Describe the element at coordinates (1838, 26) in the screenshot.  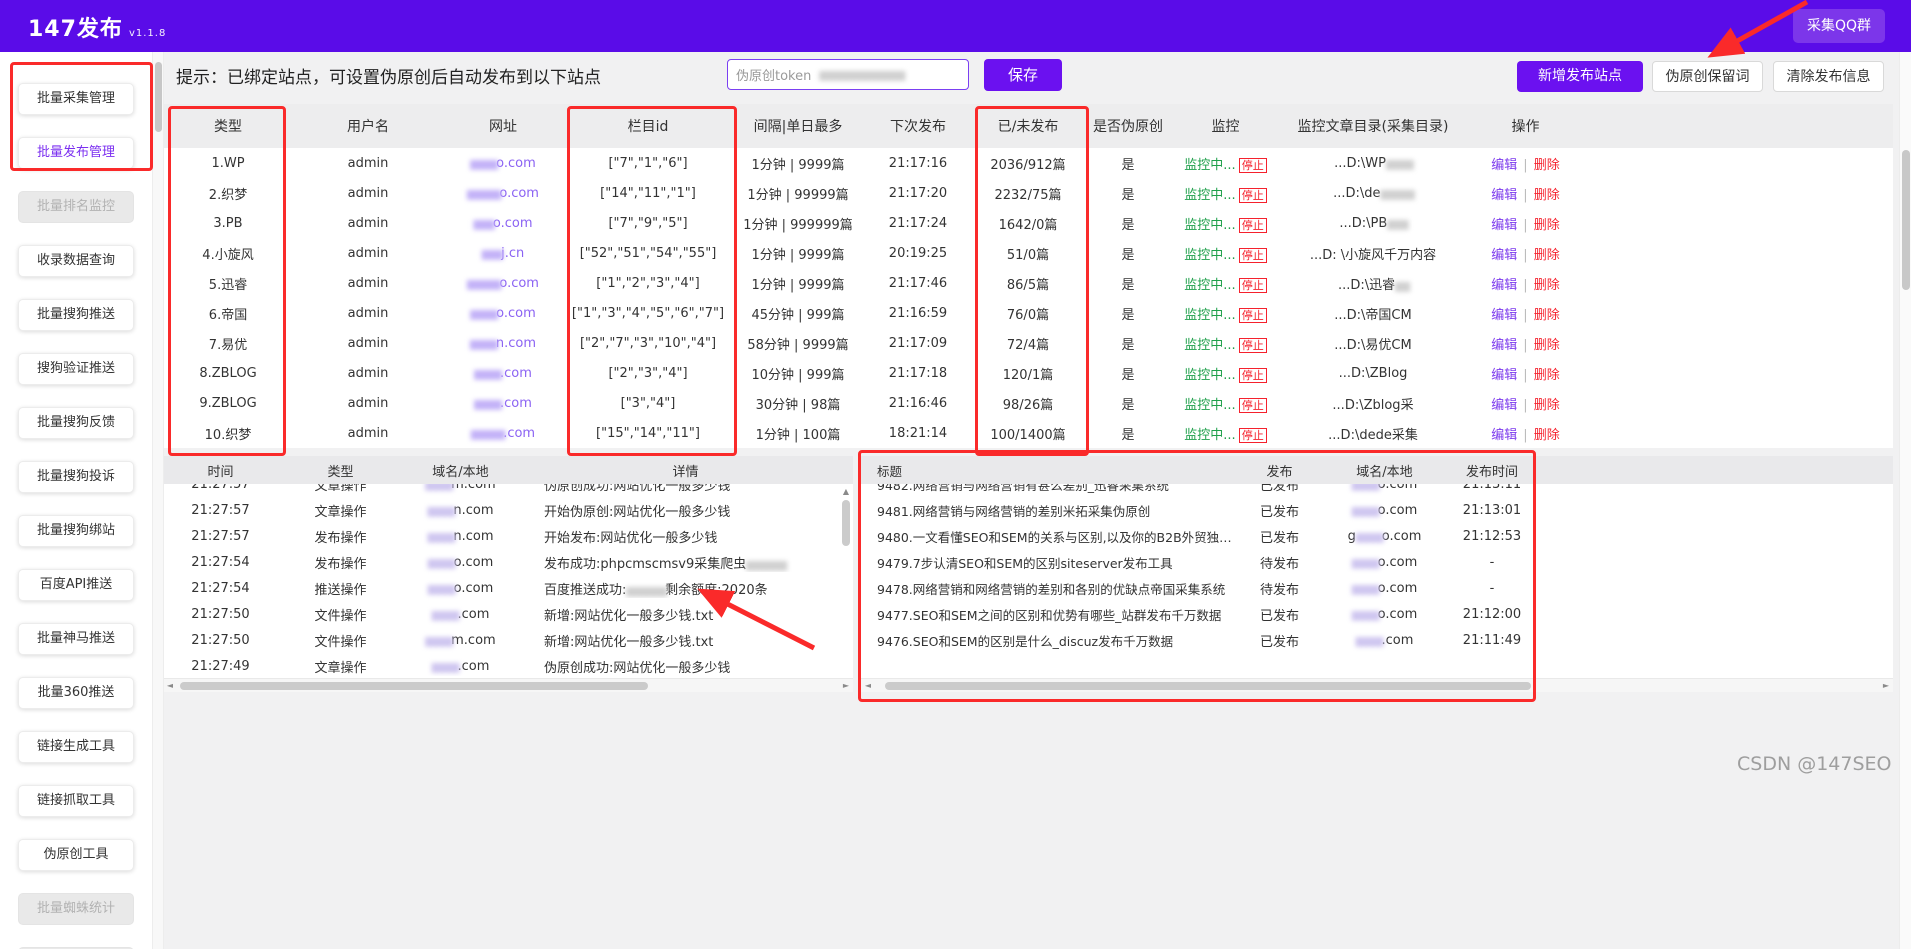
I see `qq-group-button: 采集QQ群` at that location.